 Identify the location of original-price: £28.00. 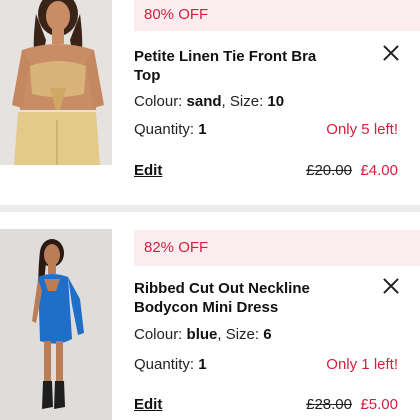
(329, 404).